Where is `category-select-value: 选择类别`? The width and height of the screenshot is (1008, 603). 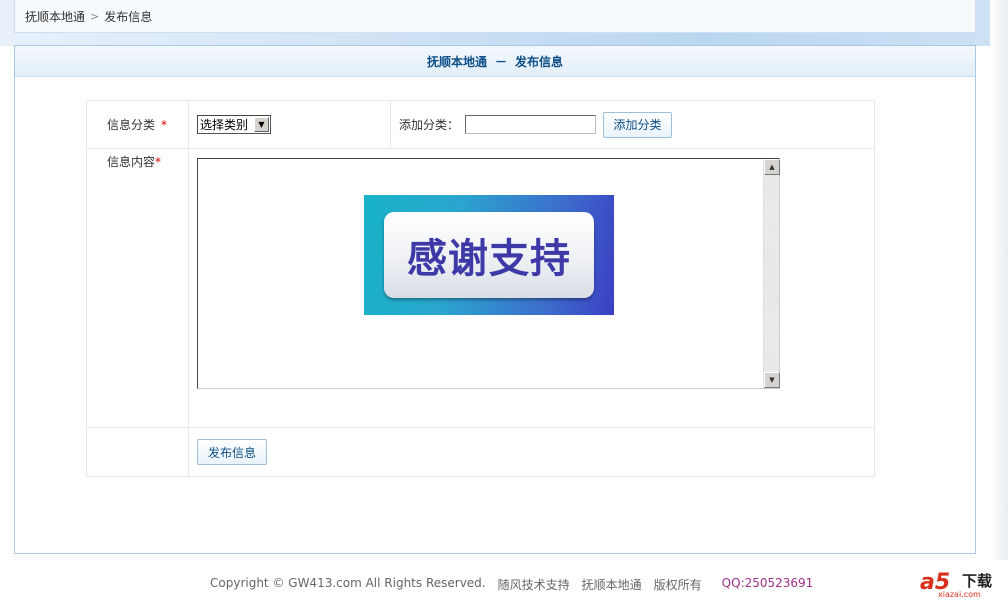
category-select-value: 选择类别 is located at coordinates (224, 125).